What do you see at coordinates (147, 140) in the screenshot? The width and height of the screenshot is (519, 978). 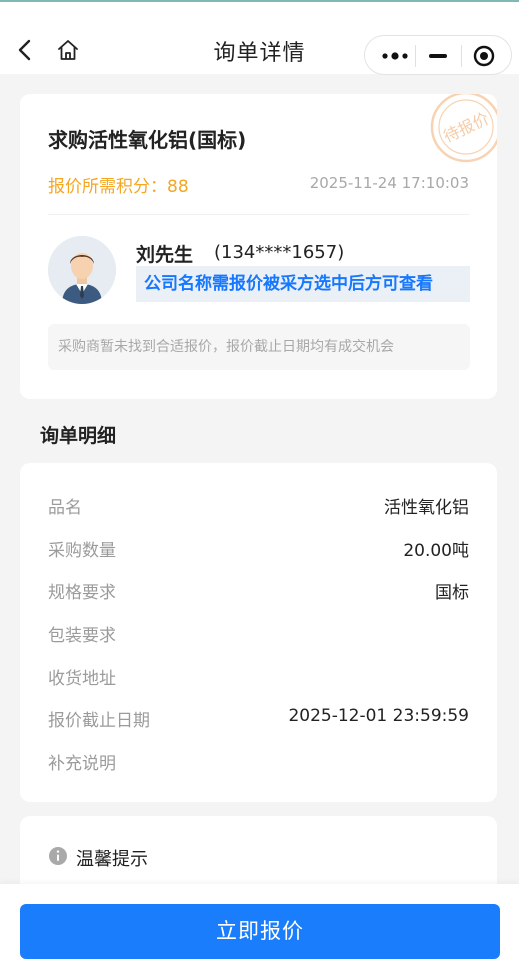 I see `product-title: 求购活性氧化铝(国标)` at bounding box center [147, 140].